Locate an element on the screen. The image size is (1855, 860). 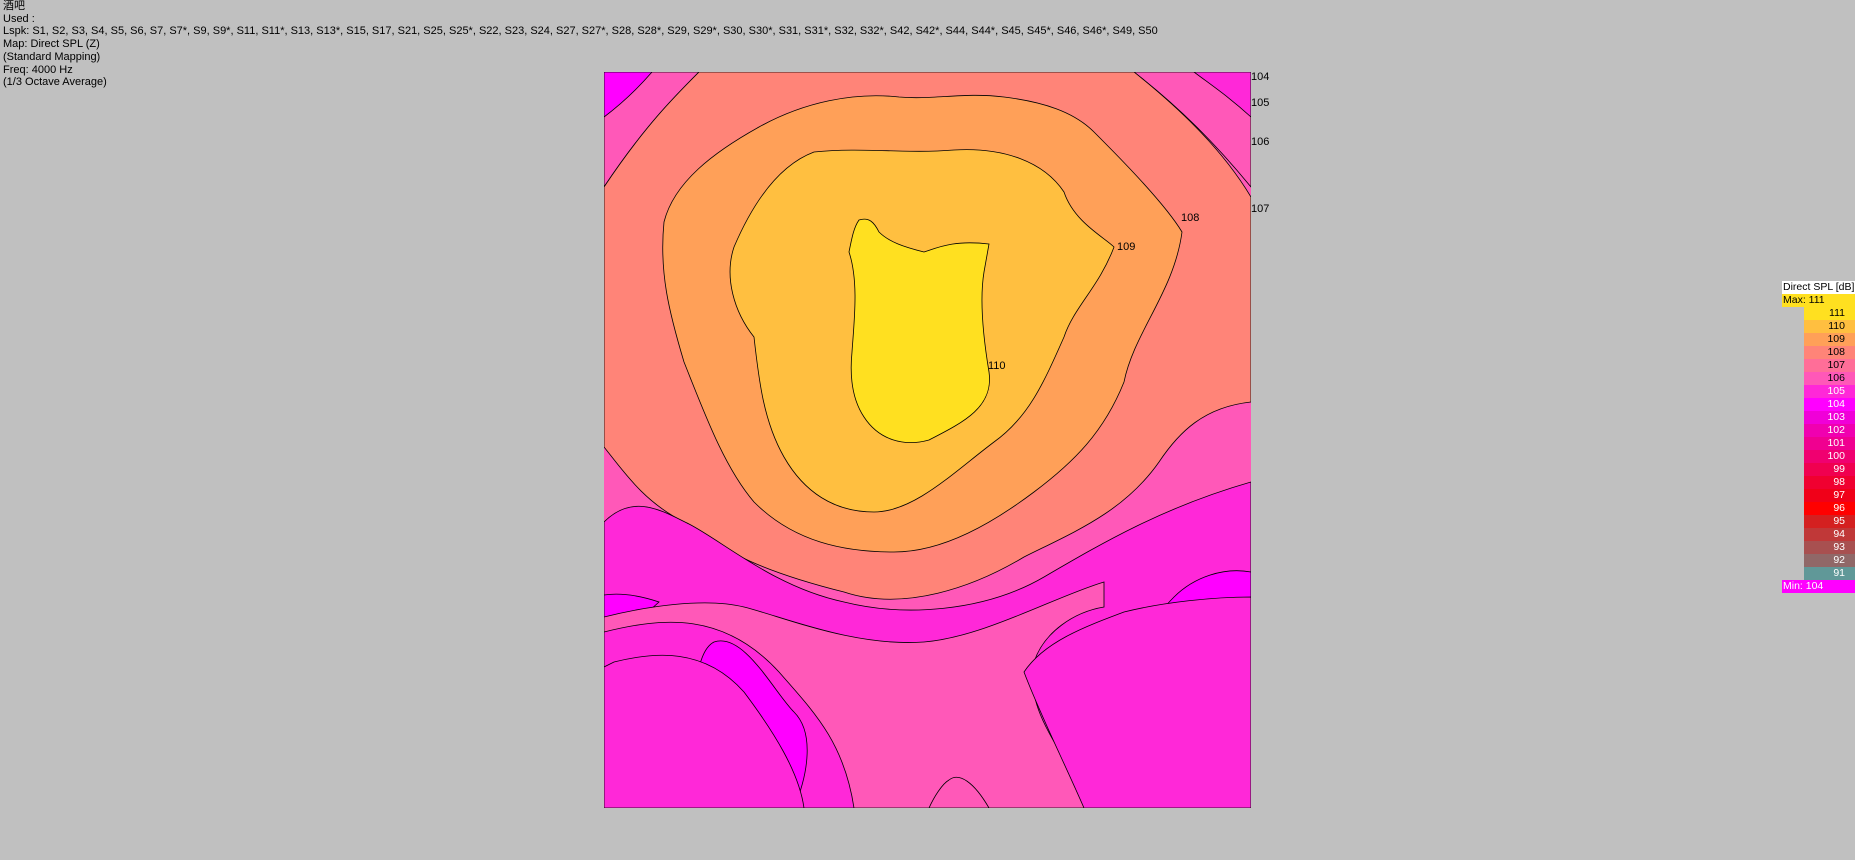
legend-max: Max: 111 is located at coordinates (1818, 300).